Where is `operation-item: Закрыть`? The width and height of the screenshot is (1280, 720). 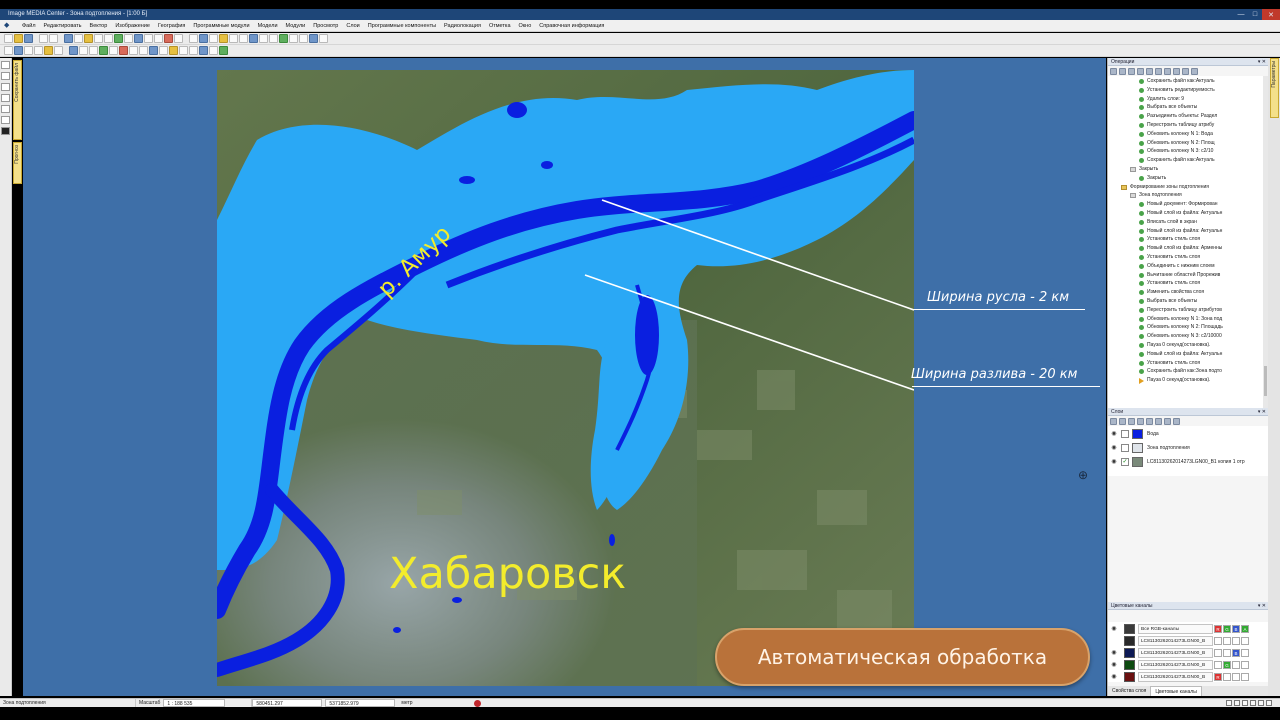 operation-item: Закрыть is located at coordinates (1144, 169).